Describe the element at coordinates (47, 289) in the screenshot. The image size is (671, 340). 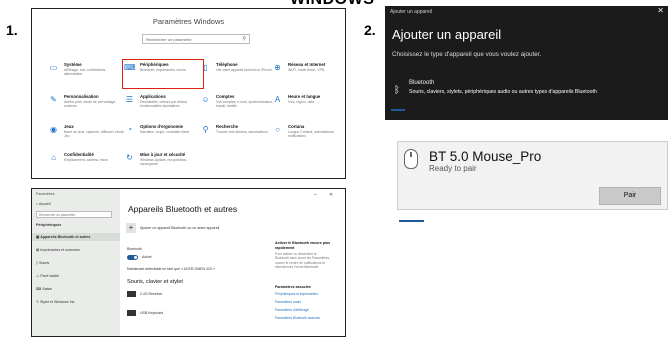
I see `sidebar-item-label: Saisie` at that location.